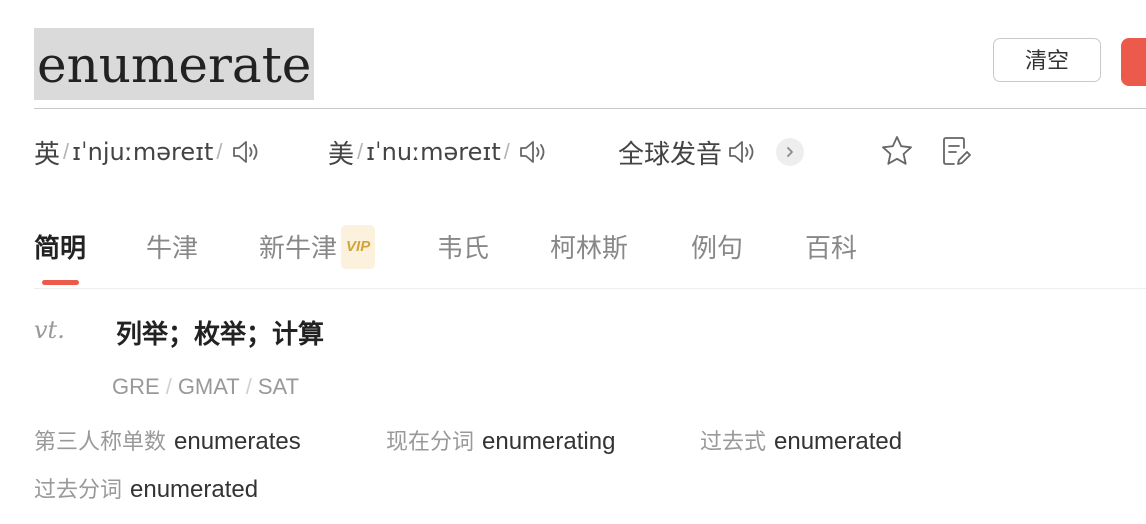 The height and width of the screenshot is (524, 1146). I want to click on exam-tags: GRE / GMAT / SAT, so click(206, 386).